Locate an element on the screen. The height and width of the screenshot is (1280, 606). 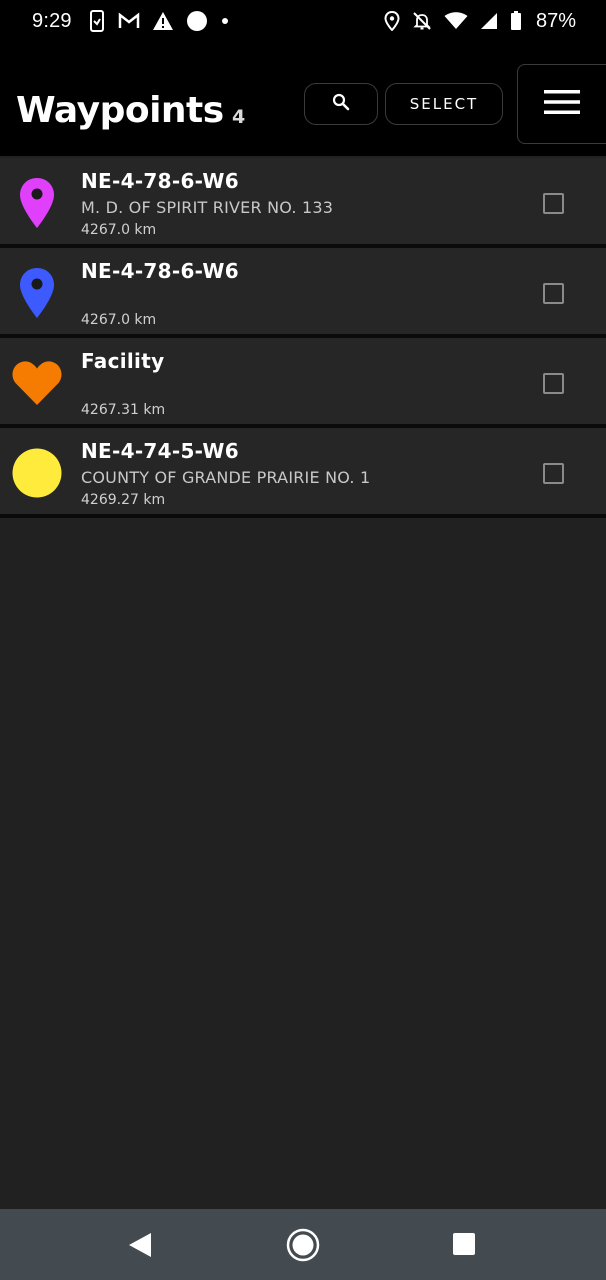
waypoint-area: COUNTY OF GRANDE PRAIRIE NO. 1 is located at coordinates (226, 477).